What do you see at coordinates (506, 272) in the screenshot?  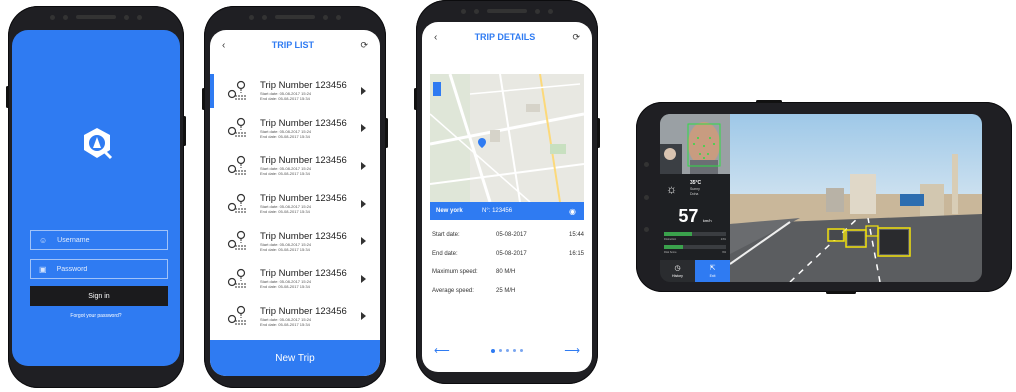 I see `max-speed-value: 80 M/H` at bounding box center [506, 272].